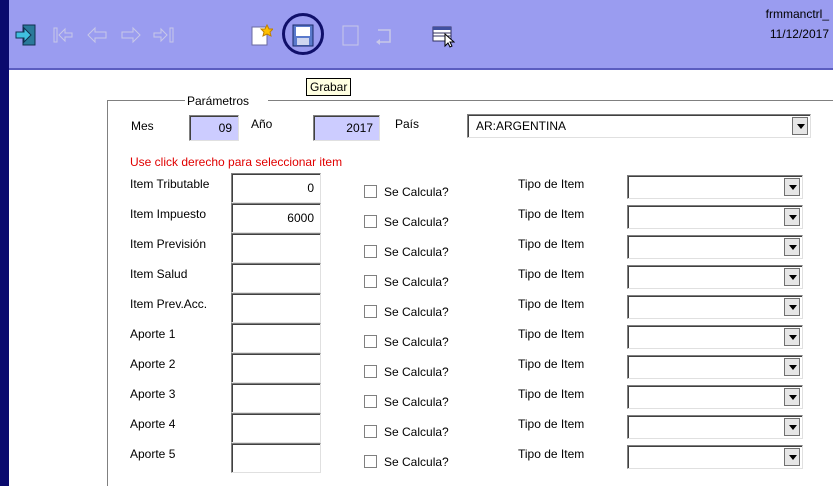 This screenshot has width=833, height=486. What do you see at coordinates (153, 424) in the screenshot?
I see `item-label: Aporte 4` at bounding box center [153, 424].